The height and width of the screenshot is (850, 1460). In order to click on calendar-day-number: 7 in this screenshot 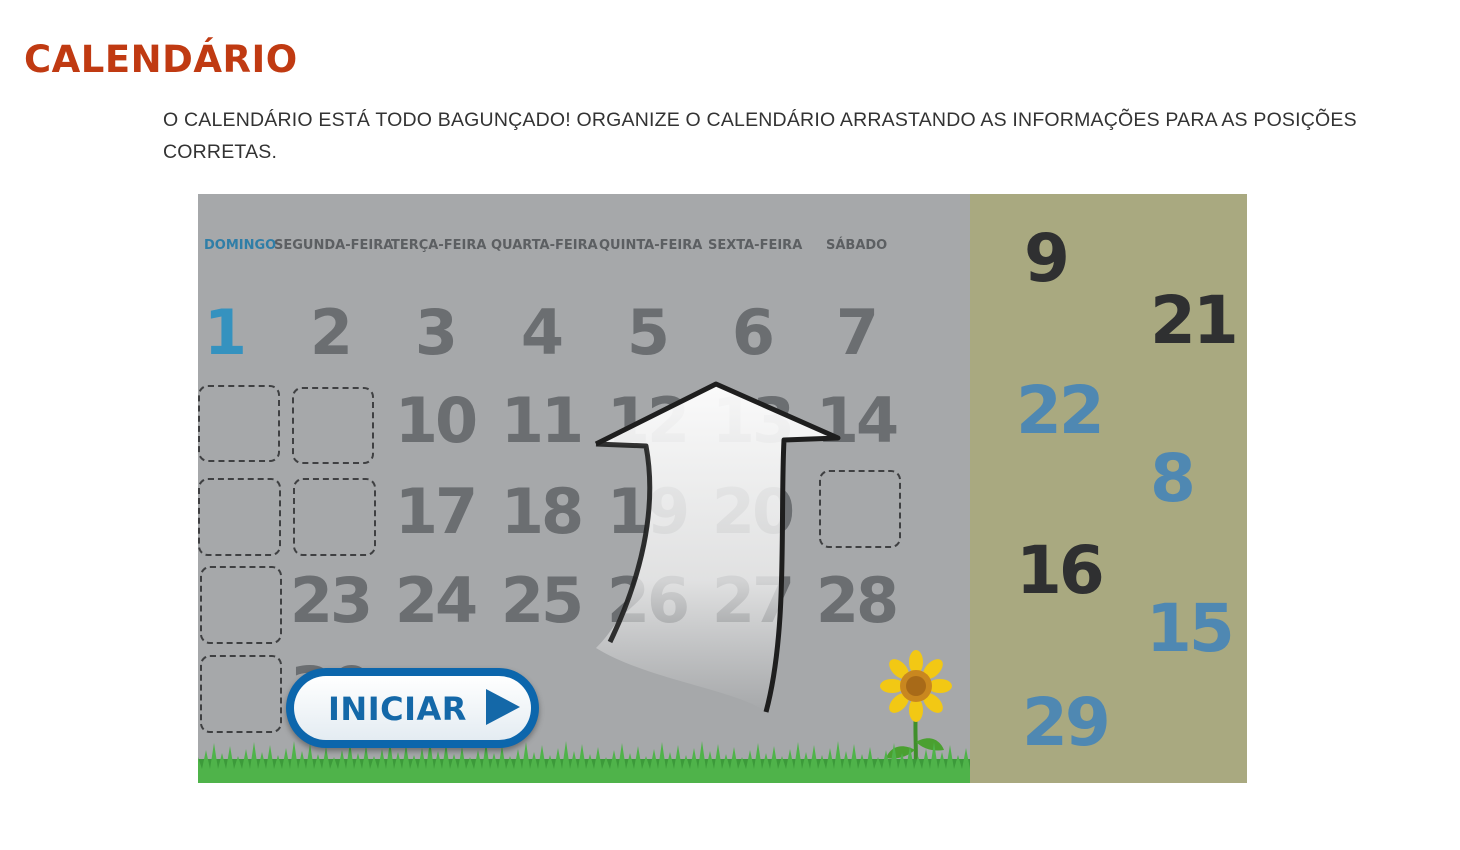, I will do `click(857, 332)`.